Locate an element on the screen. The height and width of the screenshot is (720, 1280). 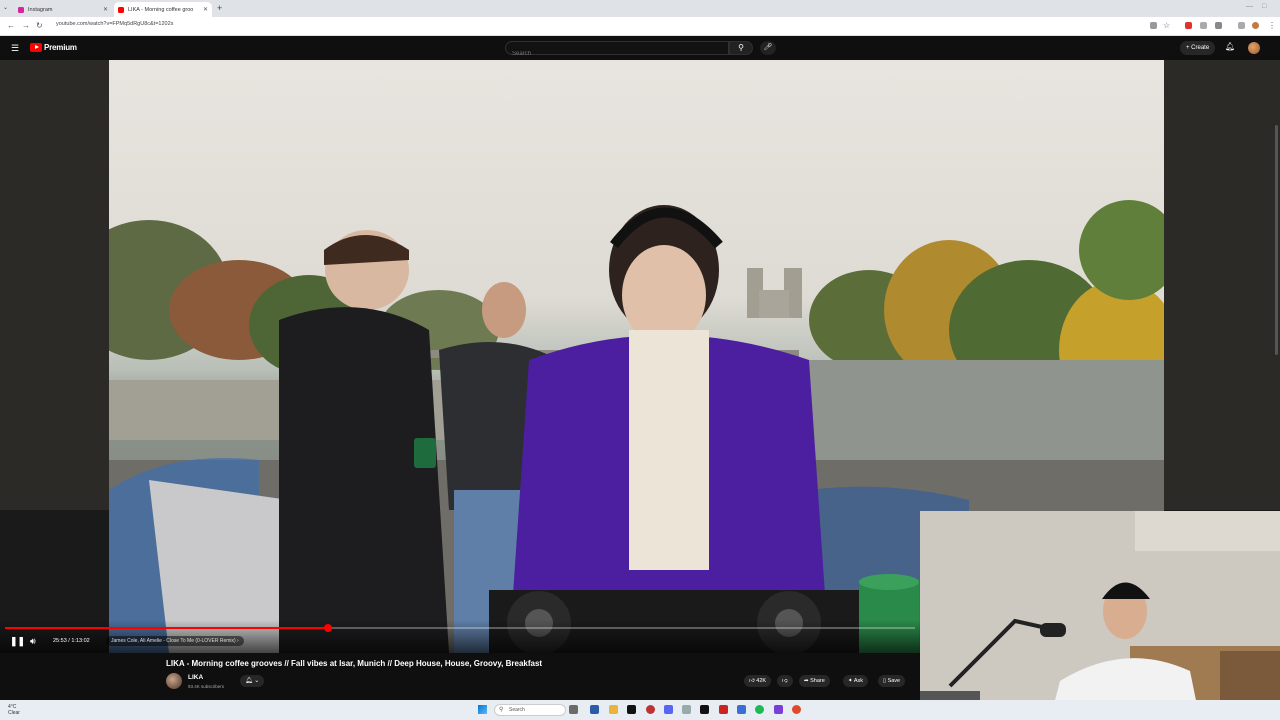
youtube-icon is located at coordinates (121, 9).